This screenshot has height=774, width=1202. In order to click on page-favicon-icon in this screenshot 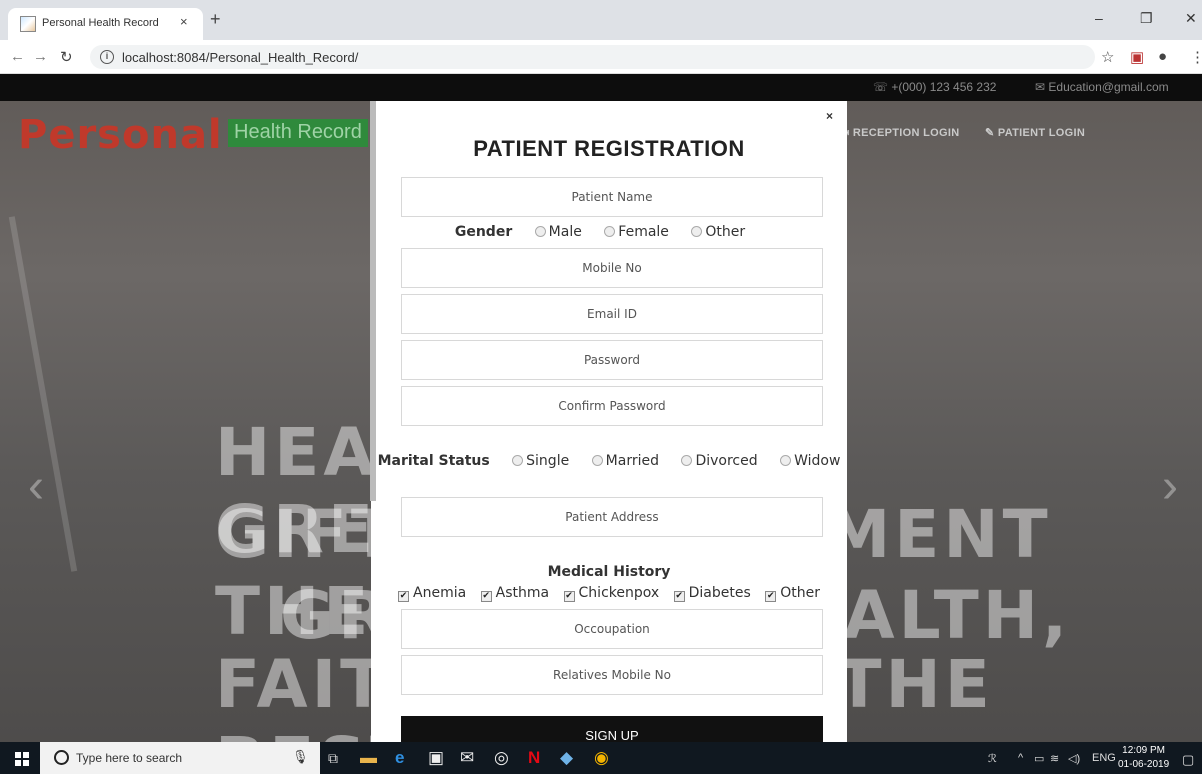, I will do `click(28, 24)`.